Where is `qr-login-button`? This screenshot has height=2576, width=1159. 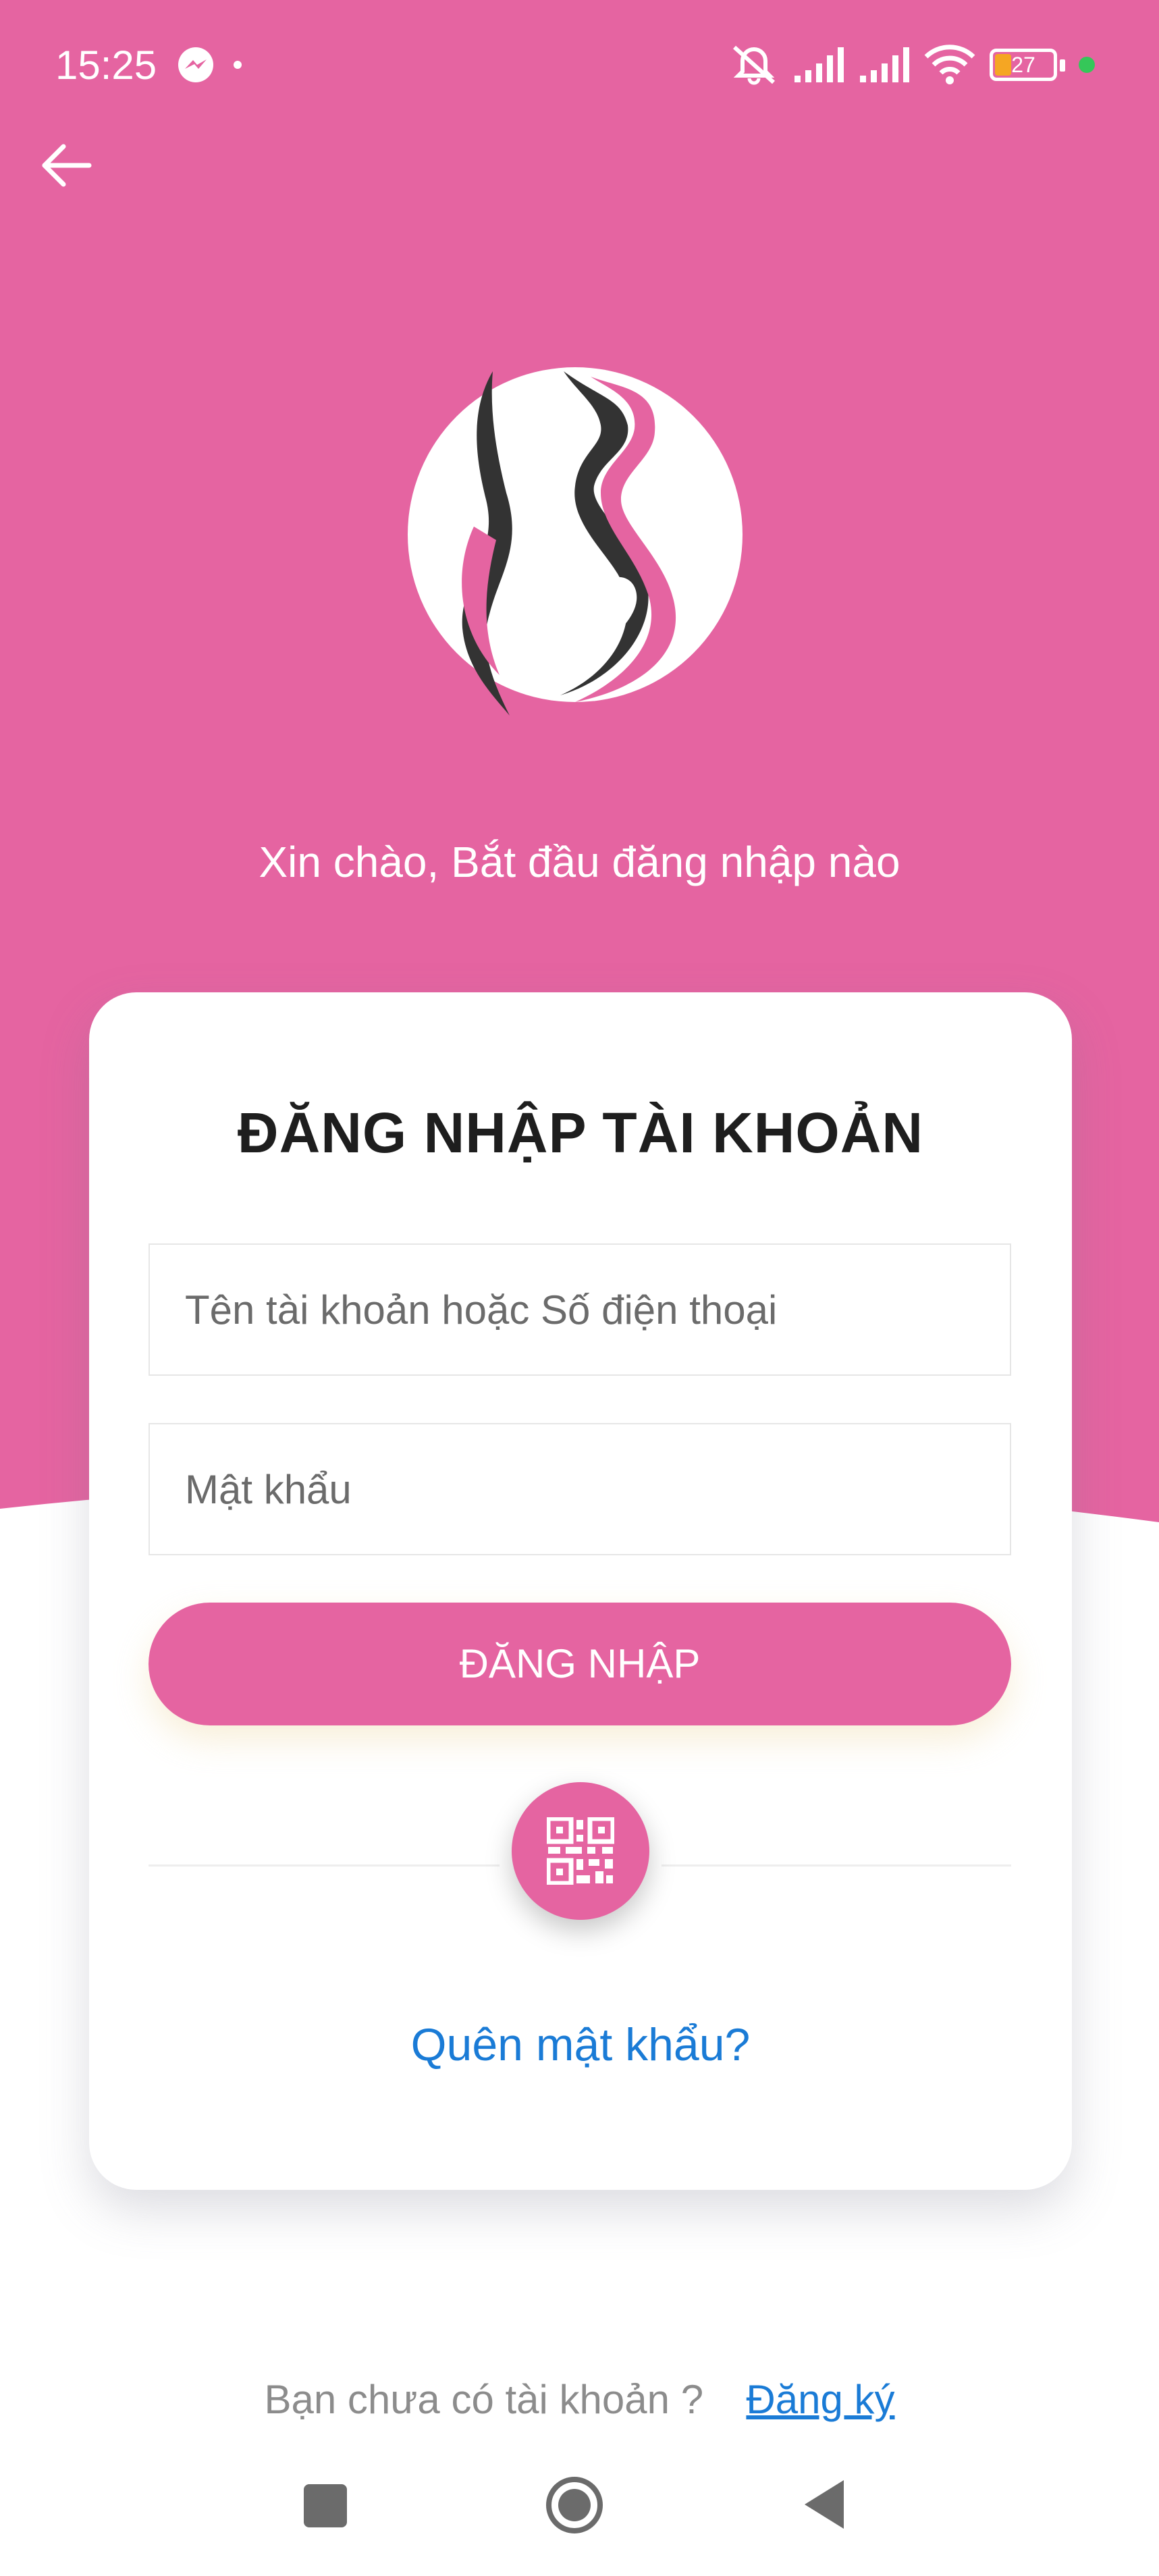
qr-login-button is located at coordinates (580, 1851).